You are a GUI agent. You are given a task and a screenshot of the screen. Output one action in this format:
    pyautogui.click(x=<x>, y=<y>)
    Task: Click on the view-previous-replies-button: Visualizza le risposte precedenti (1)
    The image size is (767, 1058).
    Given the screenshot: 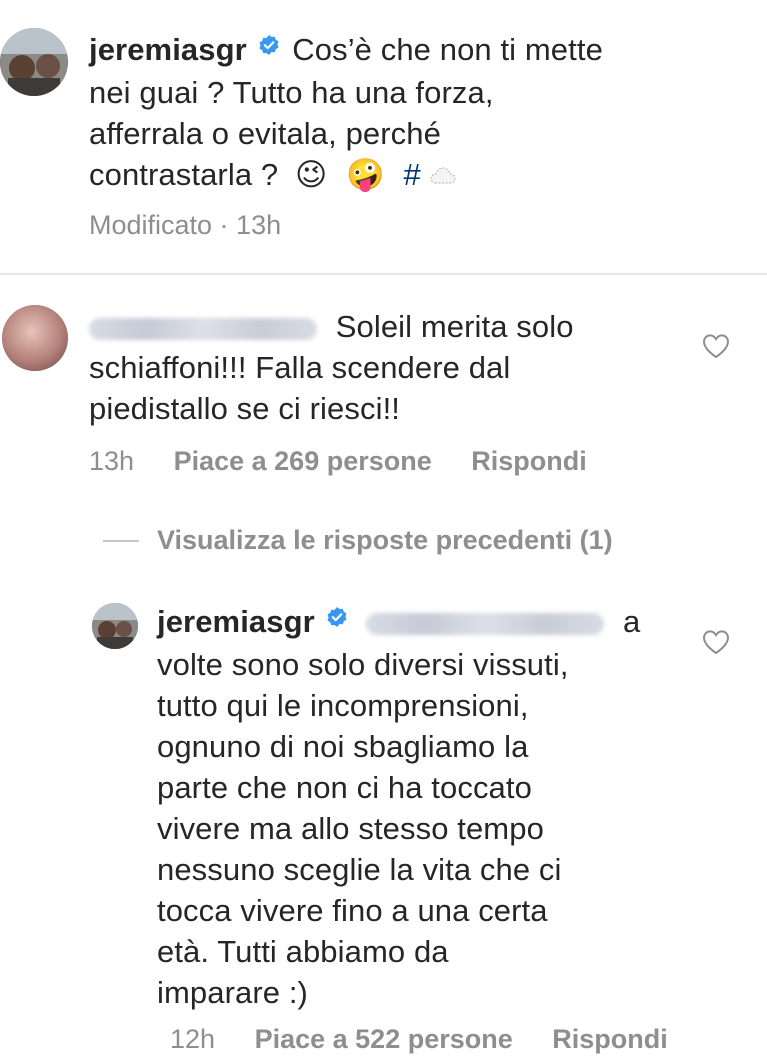 What is the action you would take?
    pyautogui.click(x=385, y=540)
    